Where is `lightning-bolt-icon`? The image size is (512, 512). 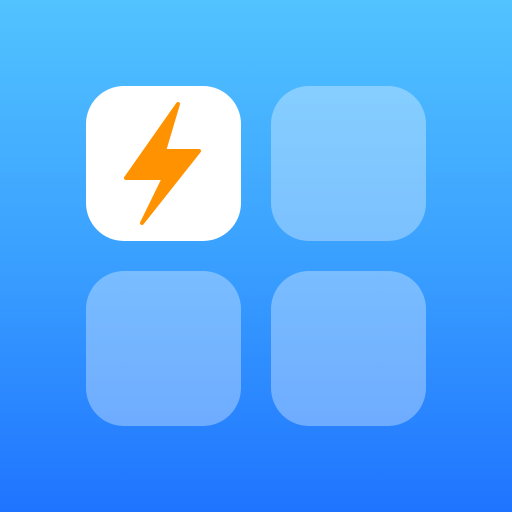
lightning-bolt-icon is located at coordinates (162, 163).